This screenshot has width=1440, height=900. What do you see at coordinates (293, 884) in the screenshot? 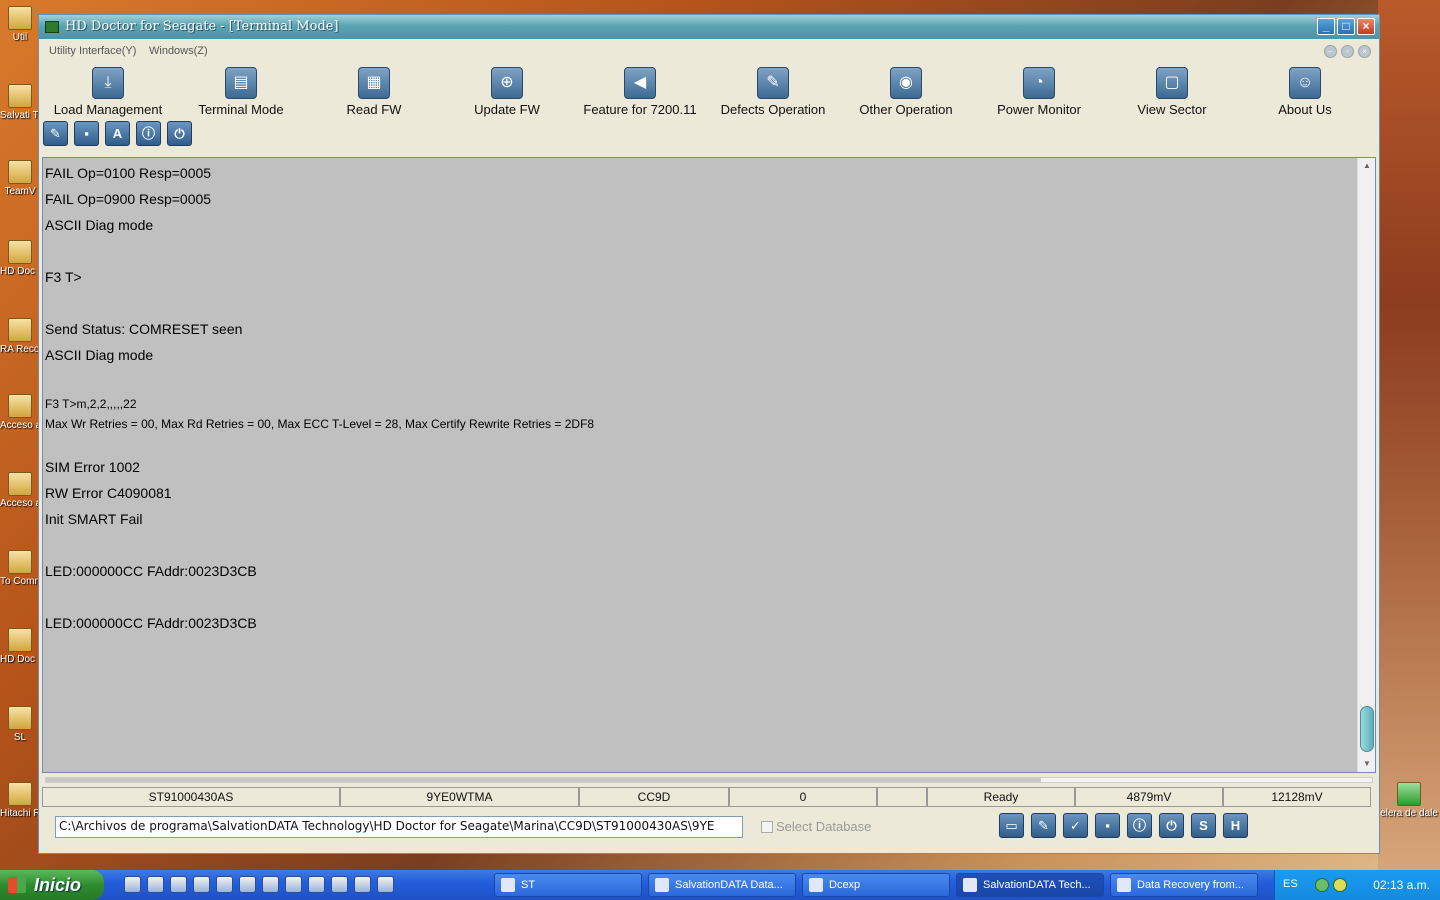
I see `app3-icon` at bounding box center [293, 884].